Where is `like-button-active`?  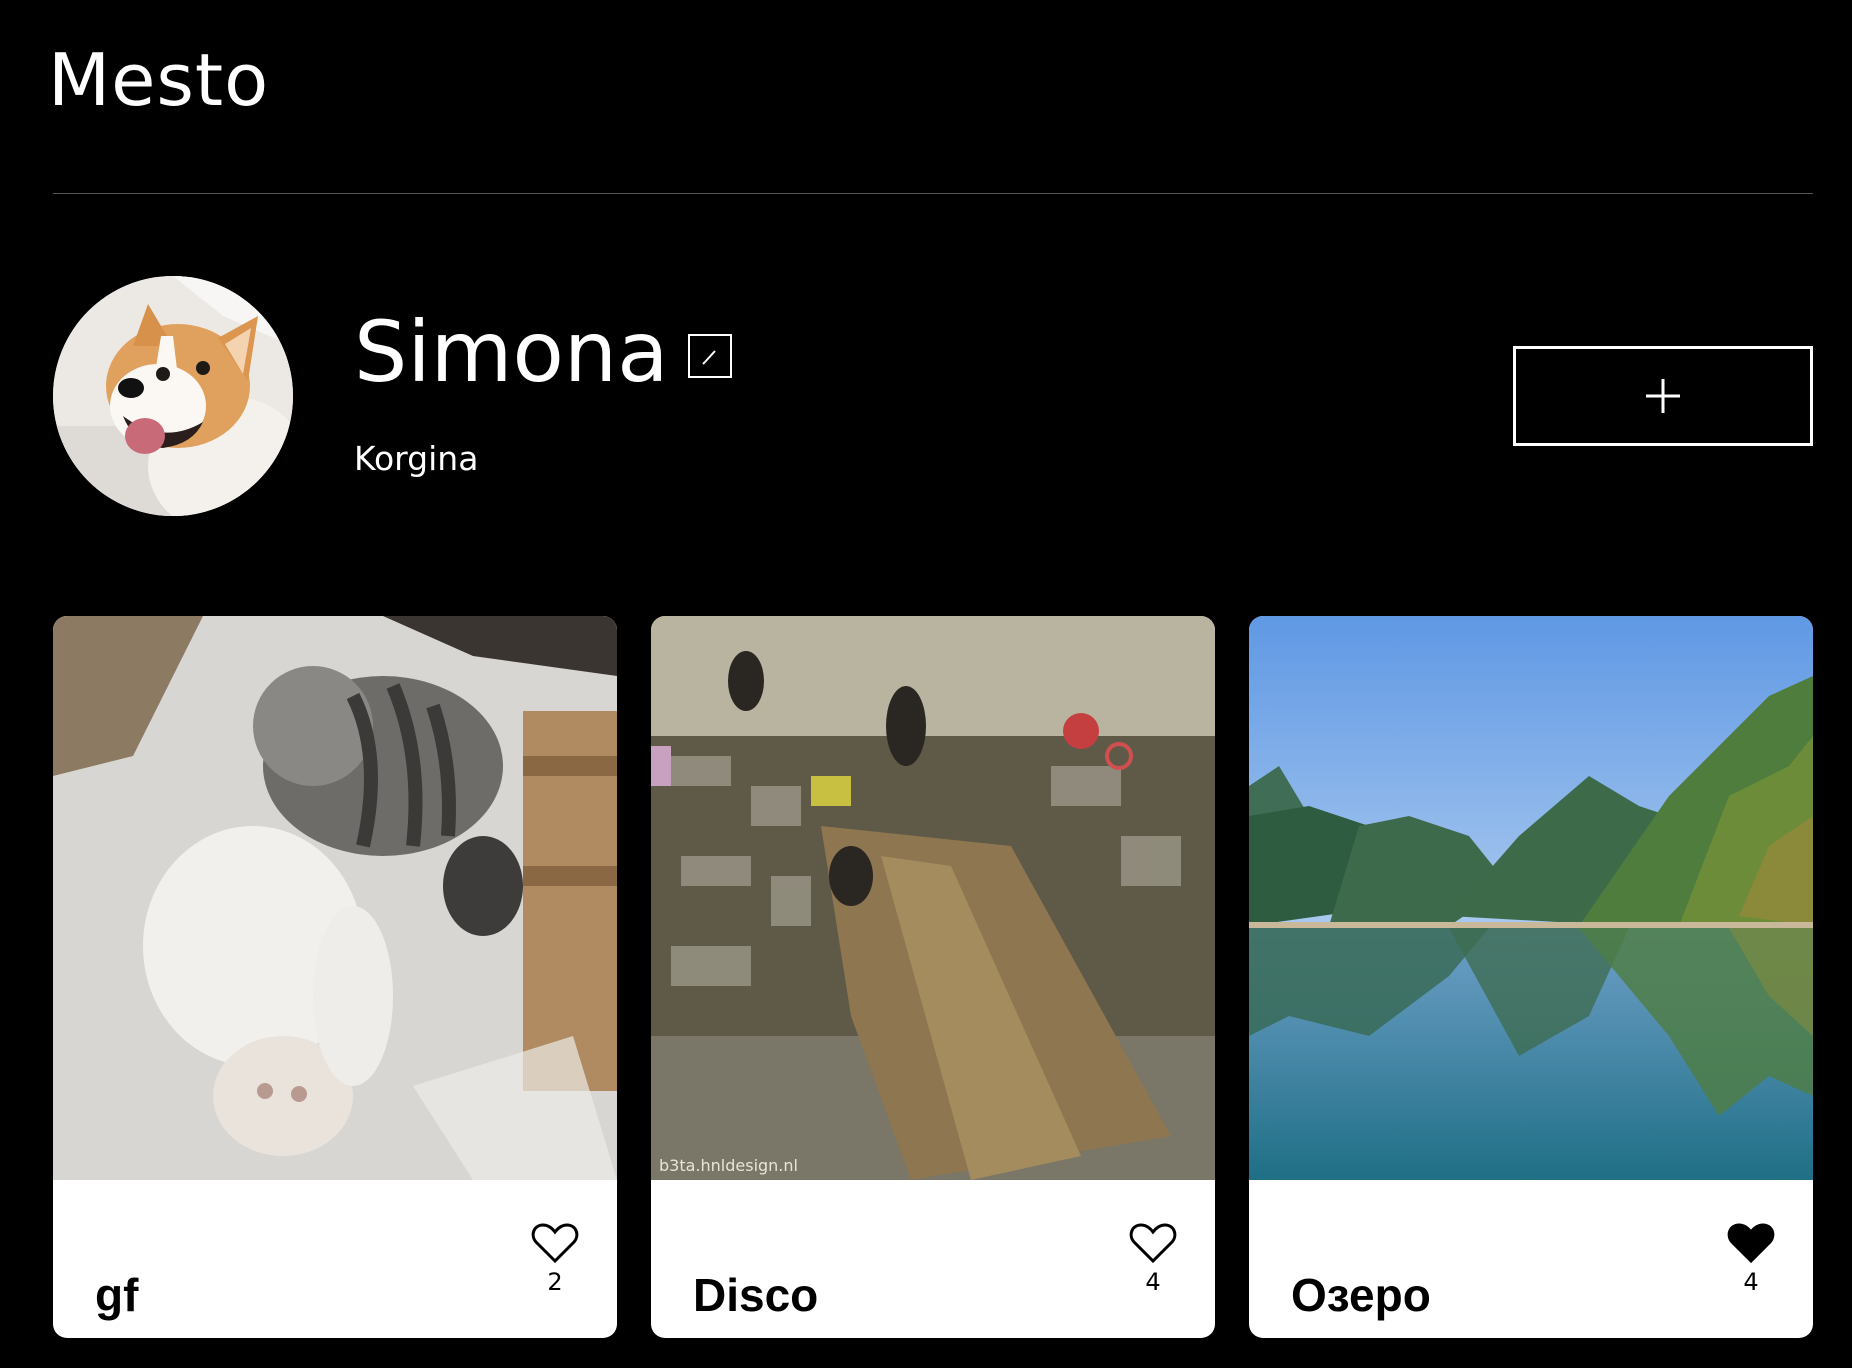 like-button-active is located at coordinates (1751, 1243).